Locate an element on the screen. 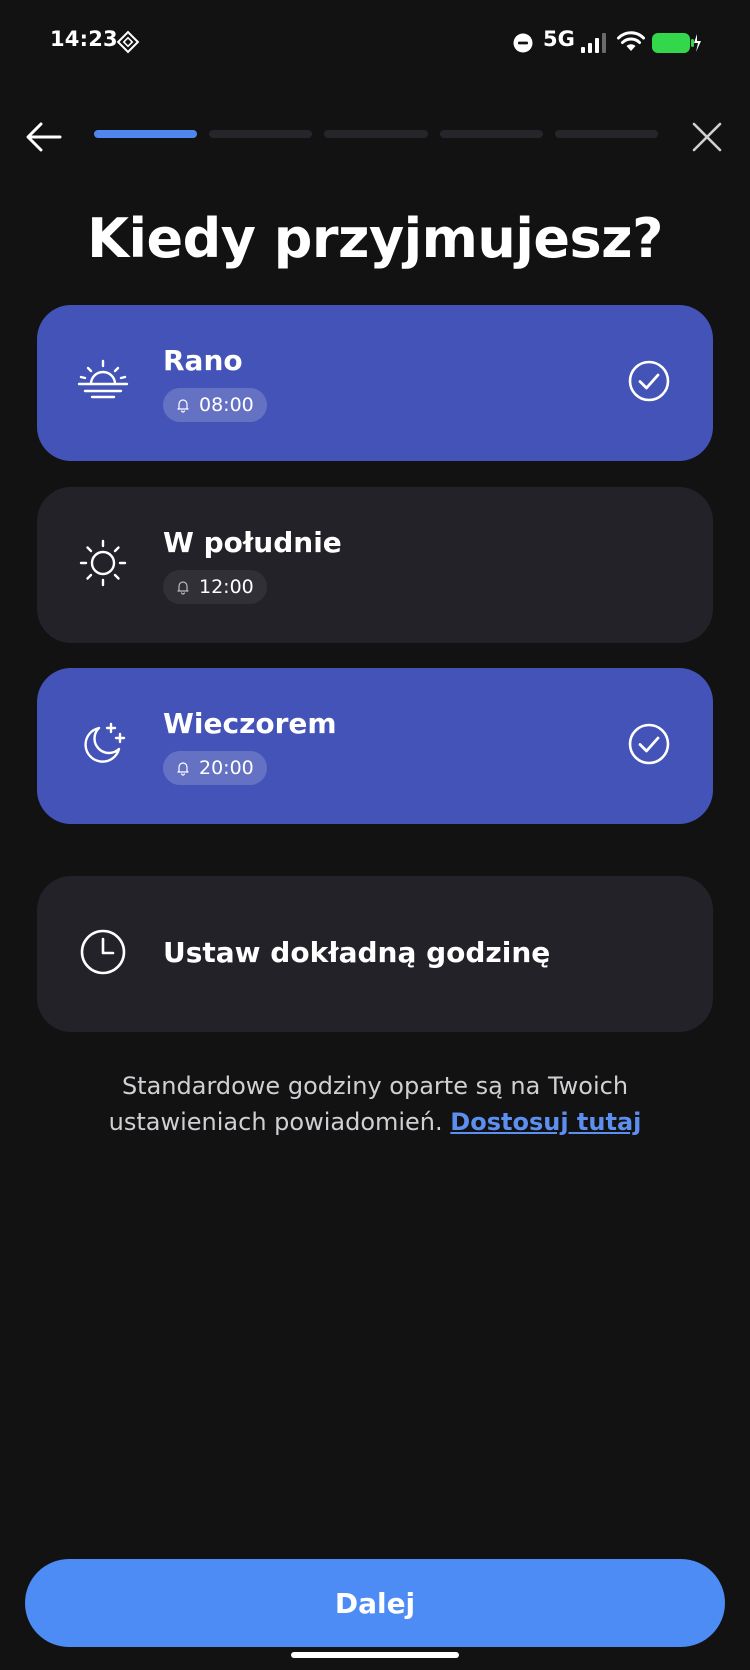  next-button: Dalej is located at coordinates (375, 1603).